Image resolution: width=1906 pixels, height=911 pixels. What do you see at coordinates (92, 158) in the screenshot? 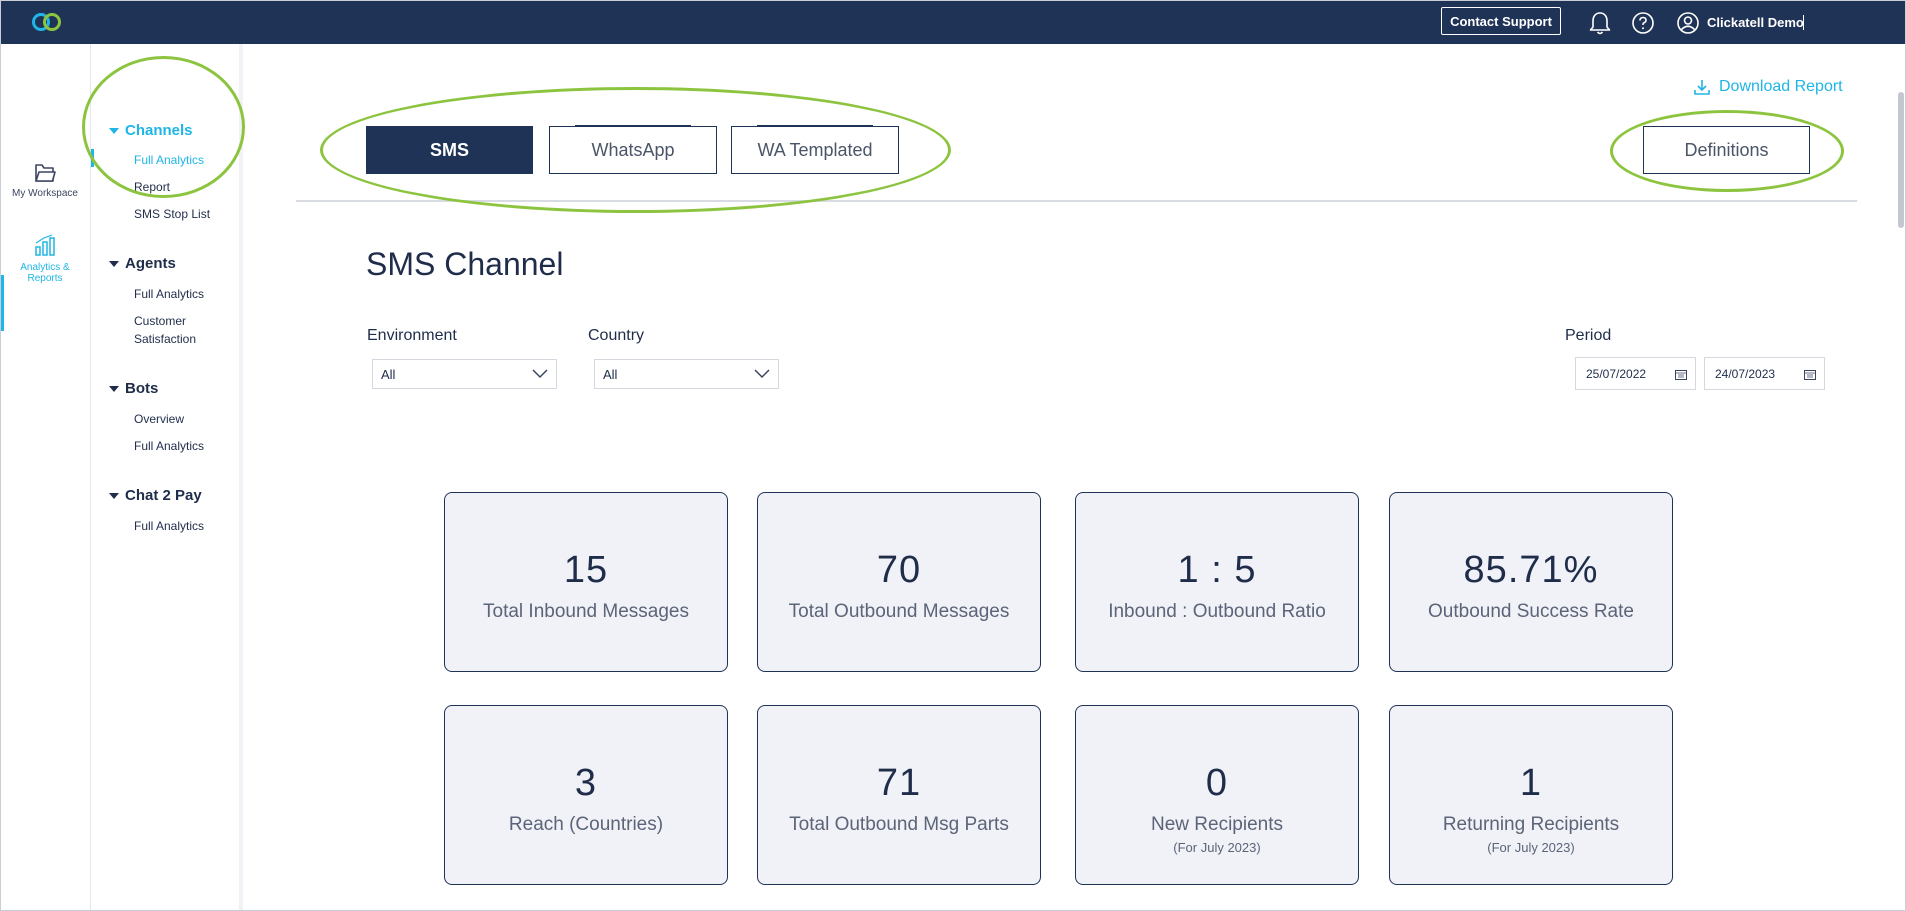
I see `submenu-active-indicator` at bounding box center [92, 158].